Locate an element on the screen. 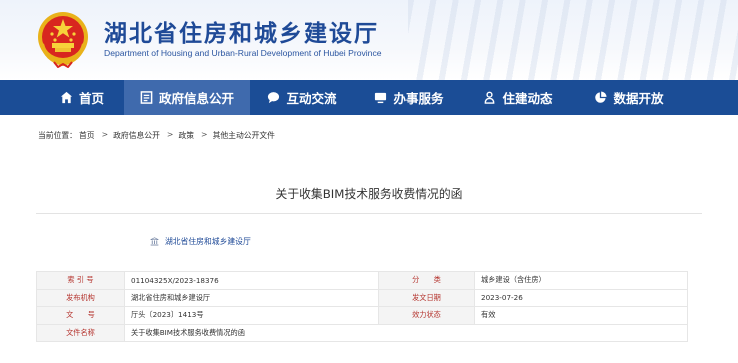  table-row: 文件名称 关于收集BIM技术服务收费情况的函 is located at coordinates (362, 333).